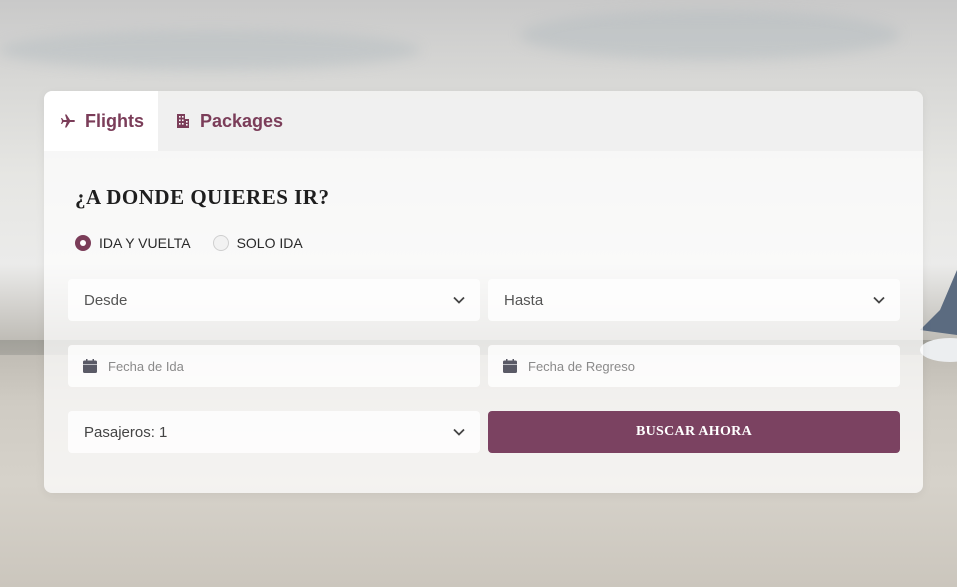  I want to click on origin-select-value: Desde, so click(106, 300).